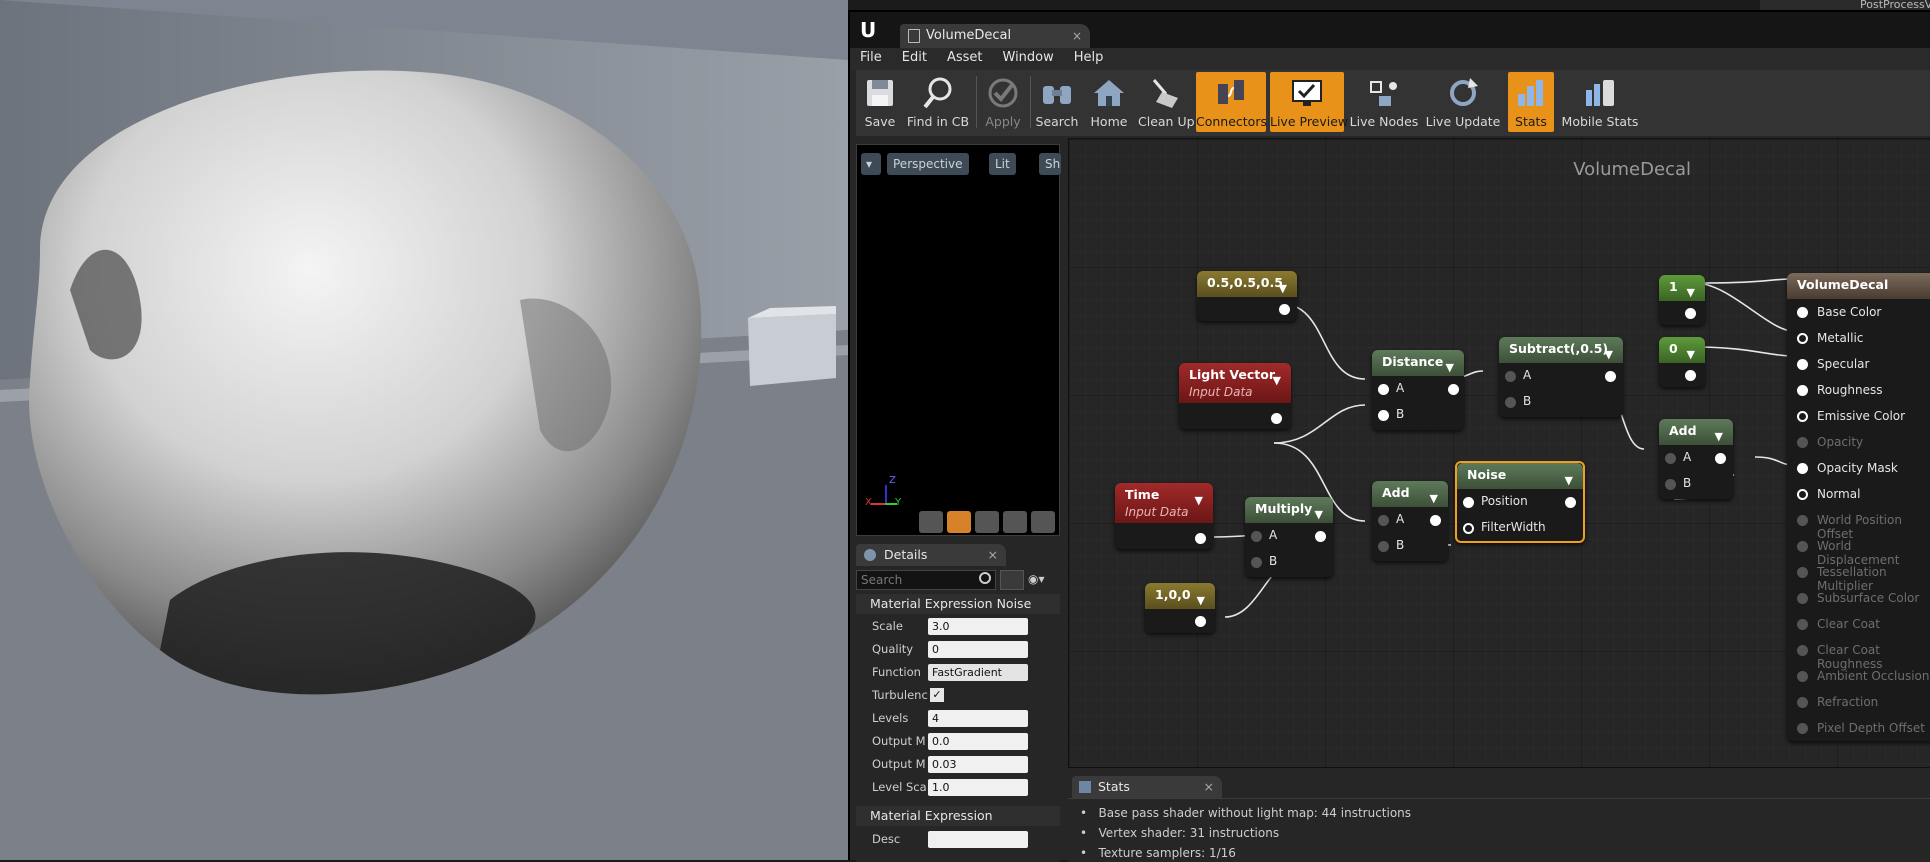  Describe the element at coordinates (1384, 102) in the screenshot. I see `live-nodes-button: Live Nodes` at that location.